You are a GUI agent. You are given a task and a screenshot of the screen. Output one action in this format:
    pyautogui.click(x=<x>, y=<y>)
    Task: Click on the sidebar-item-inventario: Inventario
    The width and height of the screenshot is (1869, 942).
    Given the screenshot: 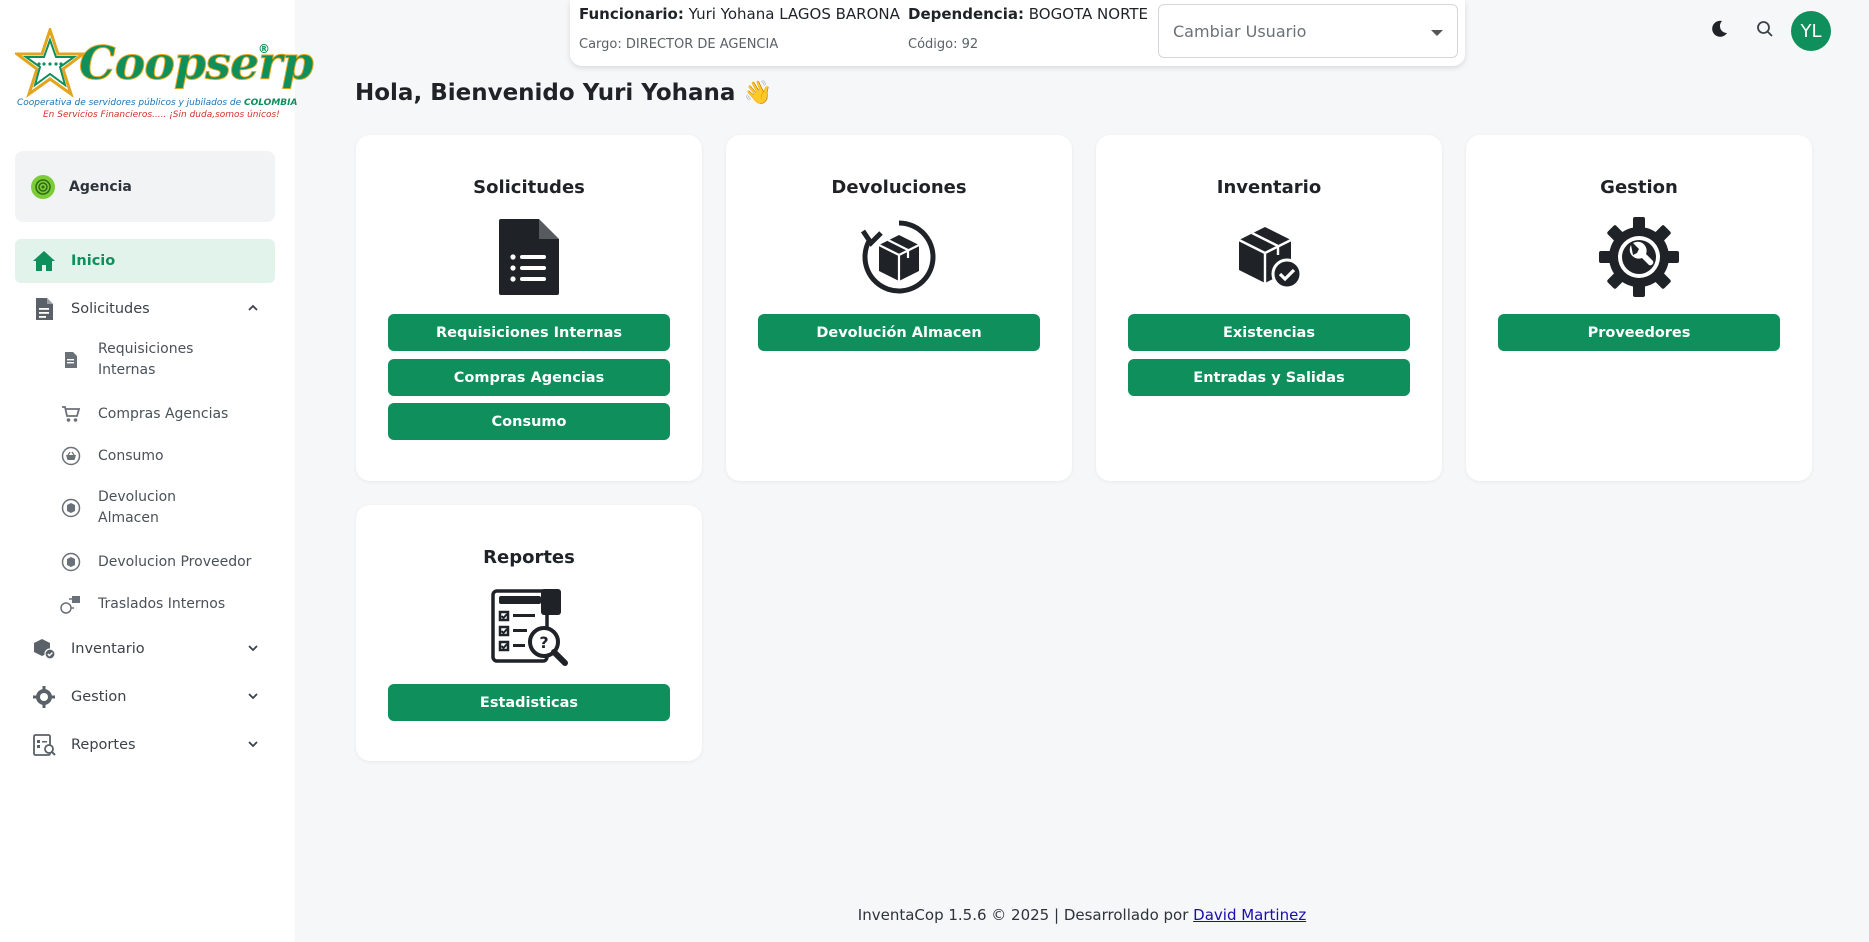 What is the action you would take?
    pyautogui.click(x=145, y=649)
    